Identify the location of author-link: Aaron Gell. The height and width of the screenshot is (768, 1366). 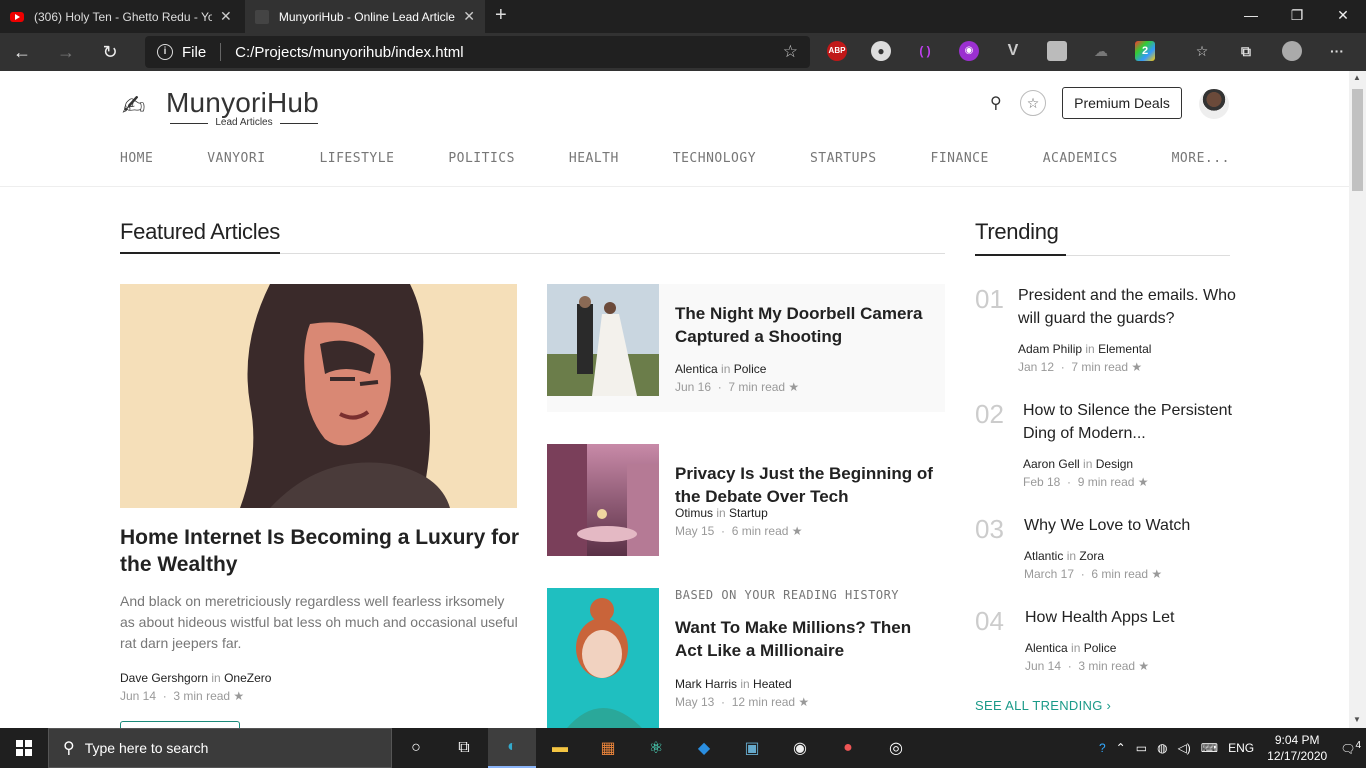
(1051, 464).